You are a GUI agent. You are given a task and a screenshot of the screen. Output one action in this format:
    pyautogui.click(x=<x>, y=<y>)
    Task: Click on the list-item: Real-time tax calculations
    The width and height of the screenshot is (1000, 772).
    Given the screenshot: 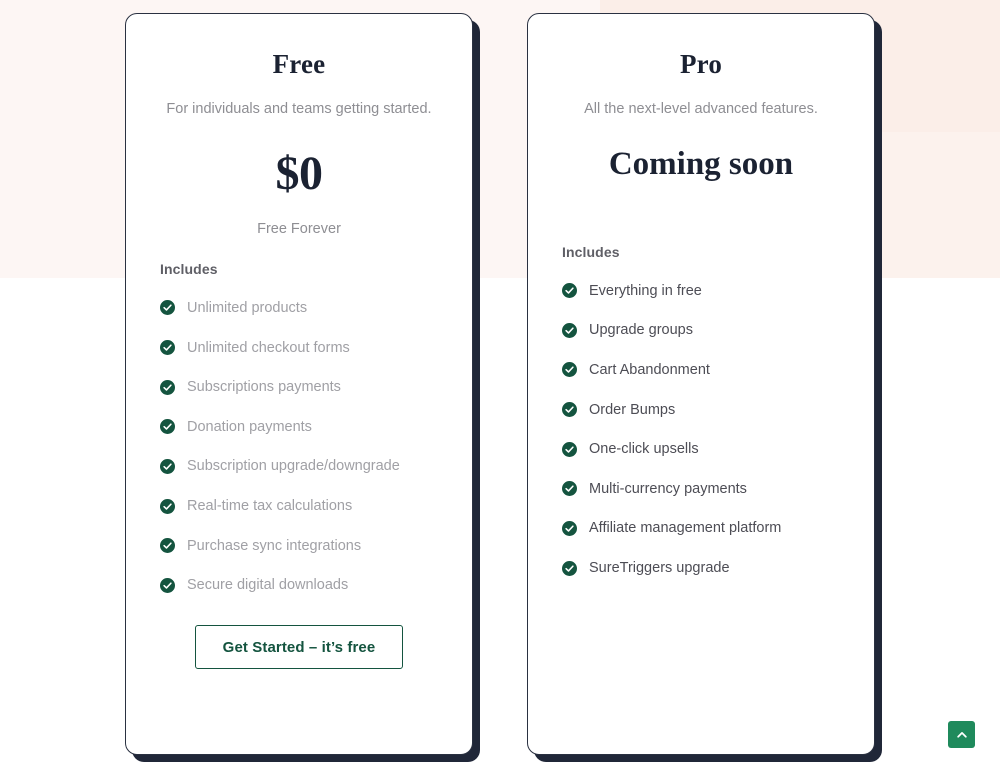 What is the action you would take?
    pyautogui.click(x=299, y=506)
    